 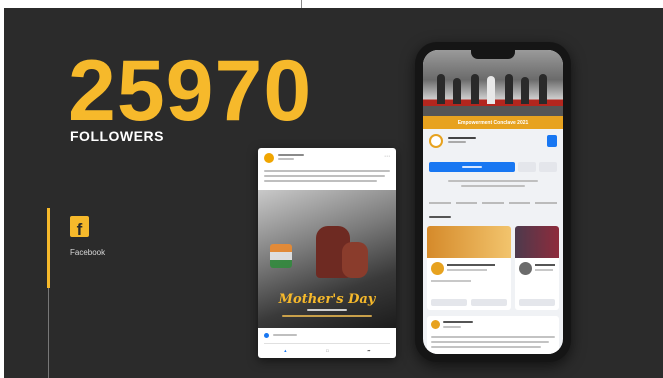 I want to click on facebook-post-mockup: ⋯ Mother's Day ▲ □ ➦, so click(x=327, y=253).